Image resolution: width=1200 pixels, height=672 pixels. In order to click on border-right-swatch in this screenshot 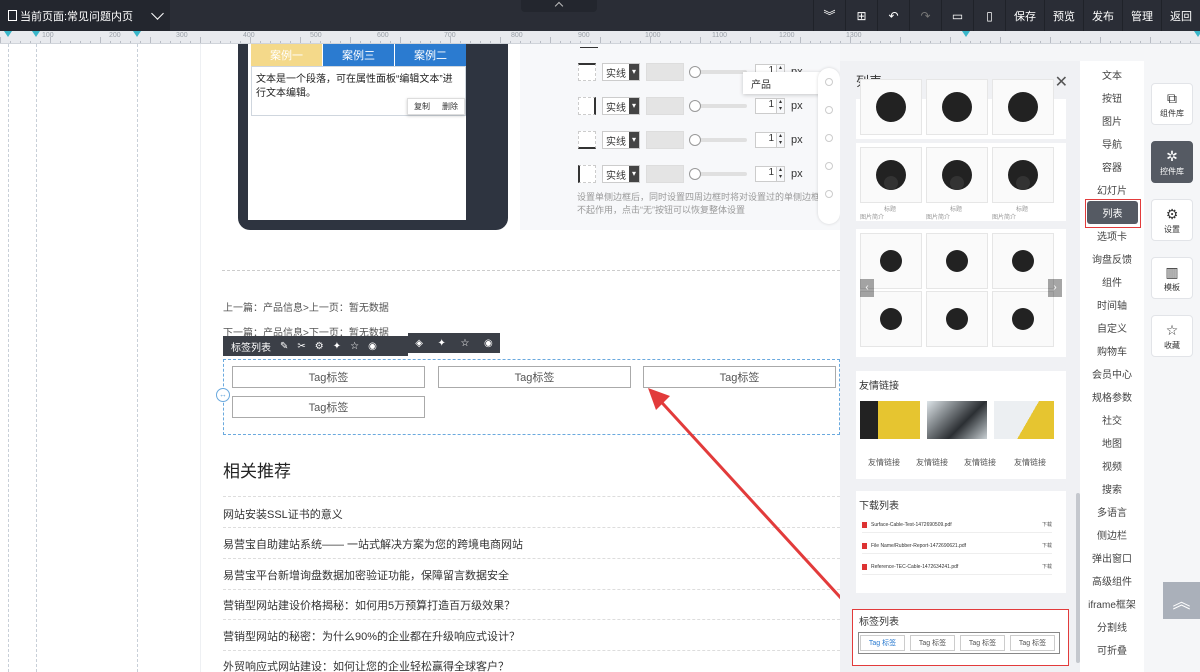, I will do `click(587, 106)`.